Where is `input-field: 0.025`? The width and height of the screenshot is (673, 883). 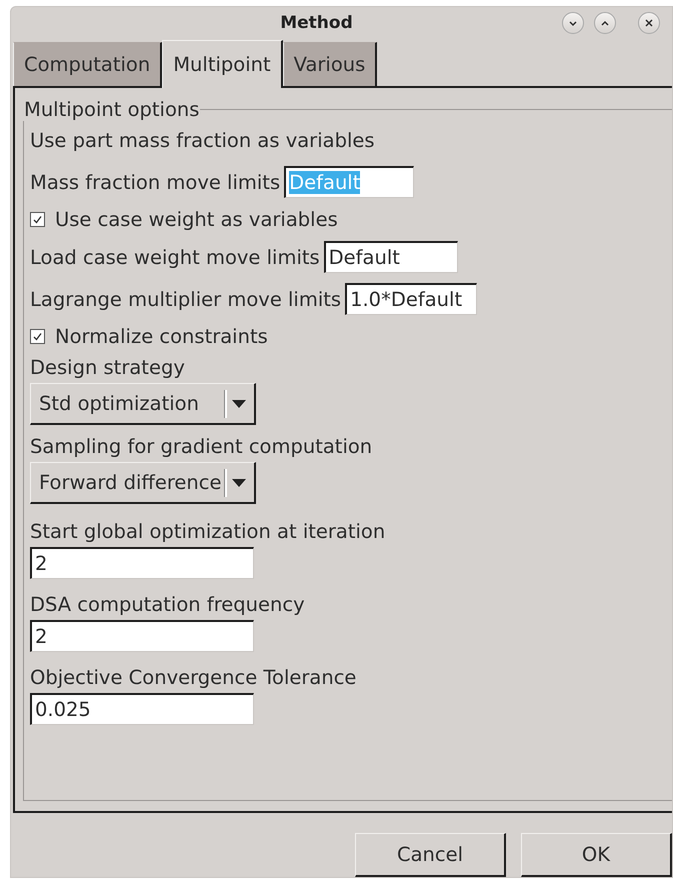
input-field: 0.025 is located at coordinates (142, 709).